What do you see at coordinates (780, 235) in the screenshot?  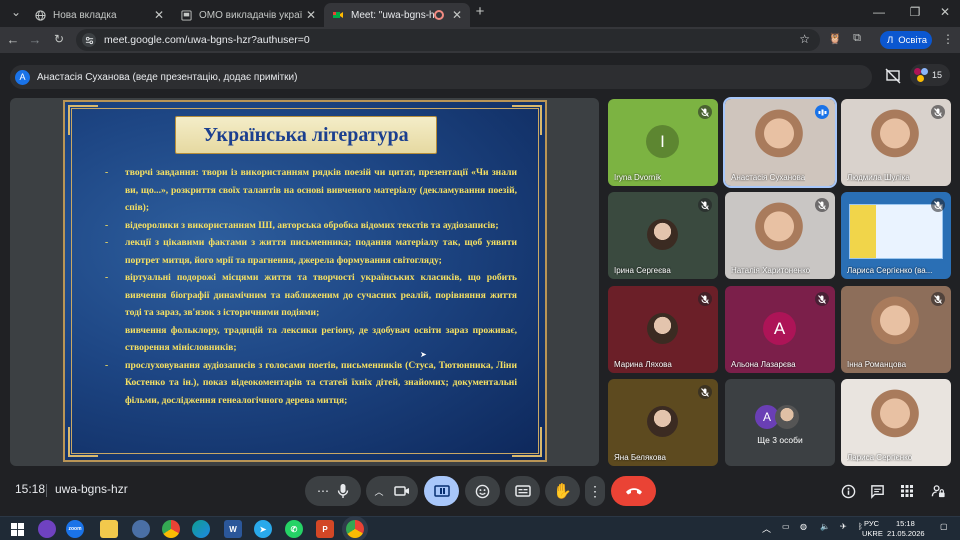 I see `participant-tile: Наталія Харитоненко` at bounding box center [780, 235].